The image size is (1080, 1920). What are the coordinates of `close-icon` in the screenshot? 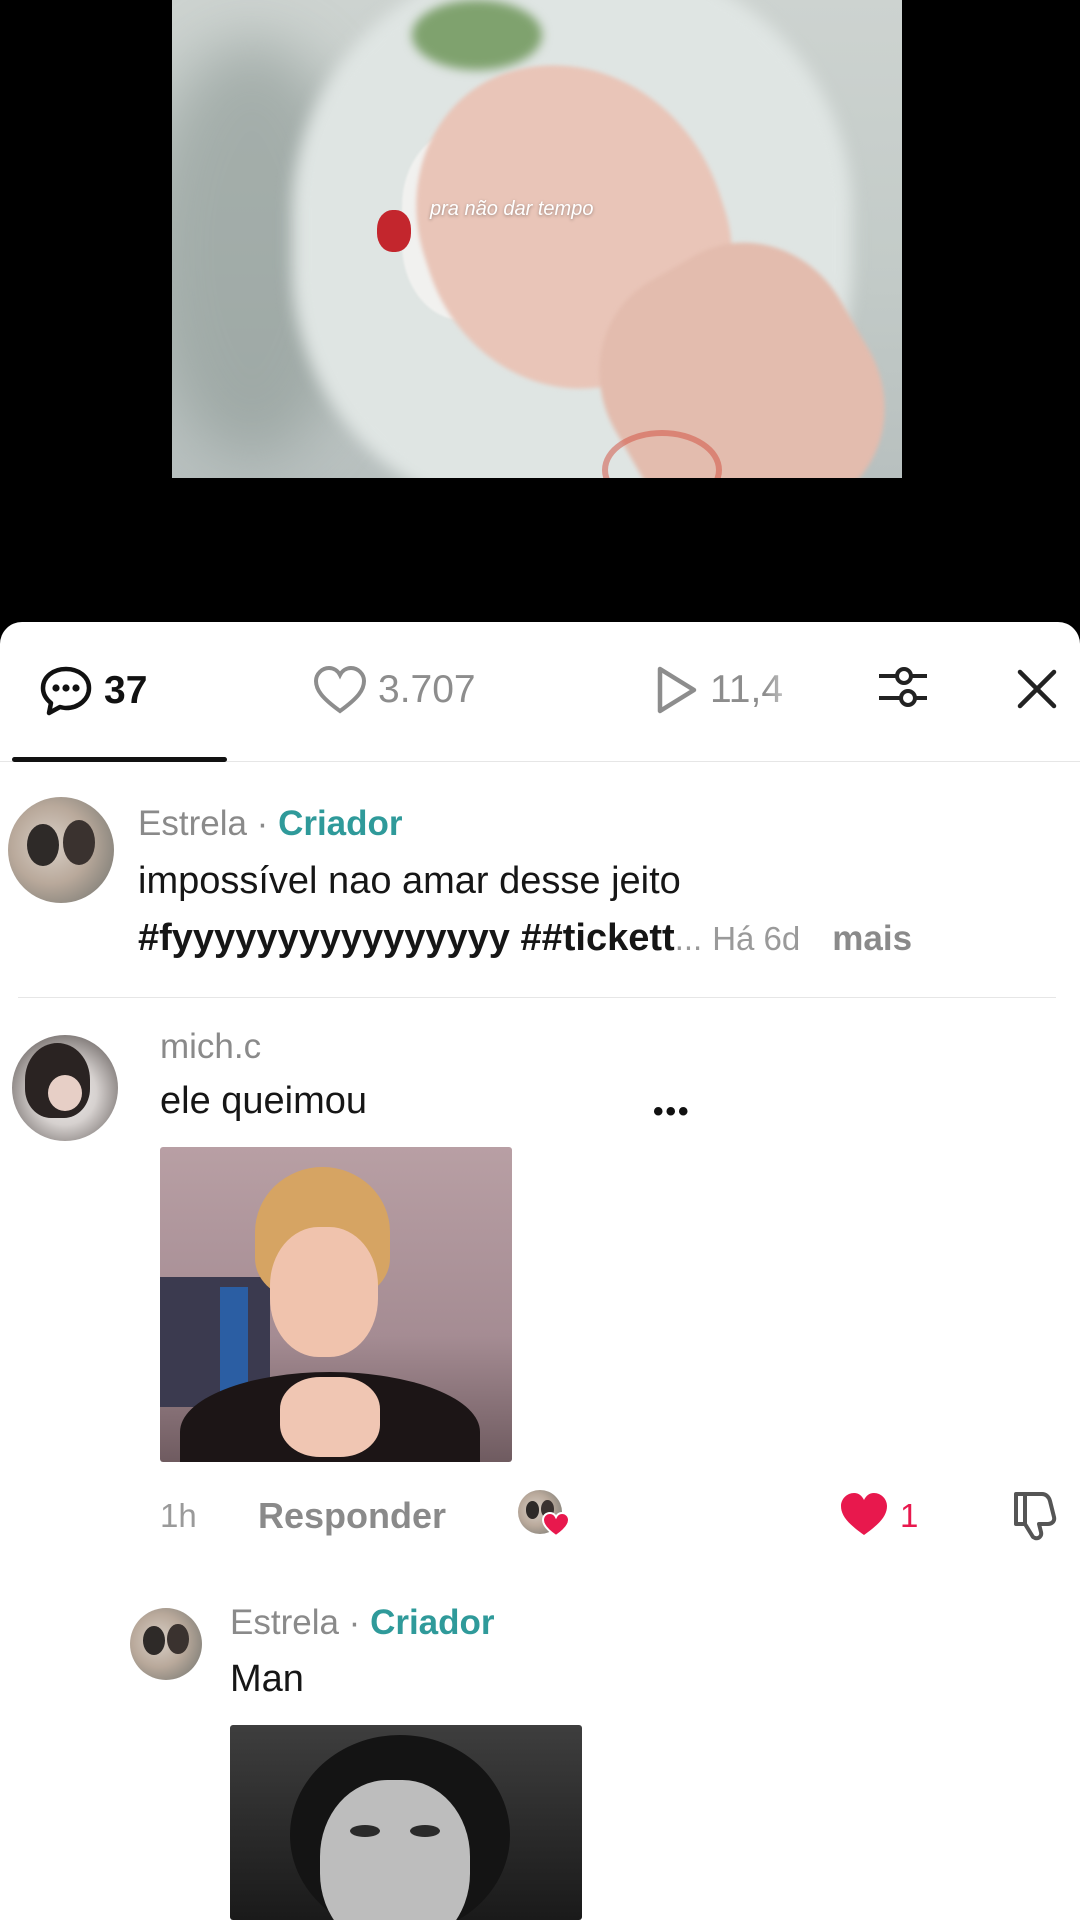 It's located at (1037, 689).